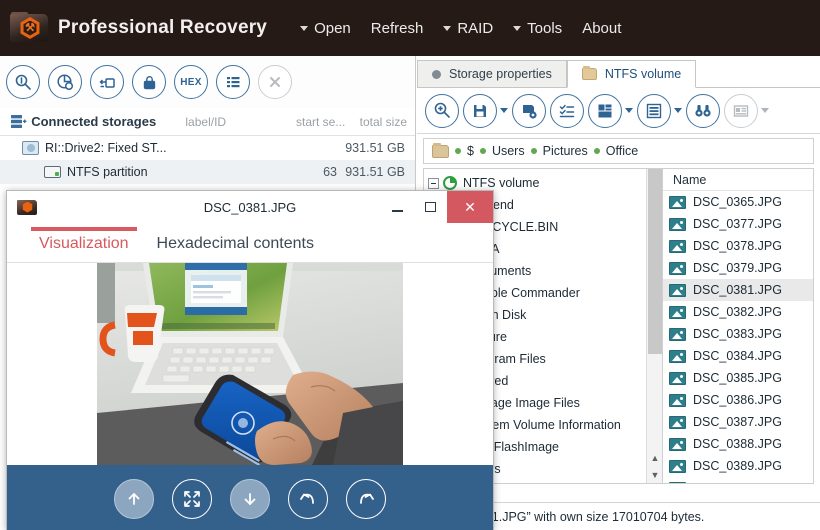  Describe the element at coordinates (134, 499) in the screenshot. I see `previous-image-button` at that location.